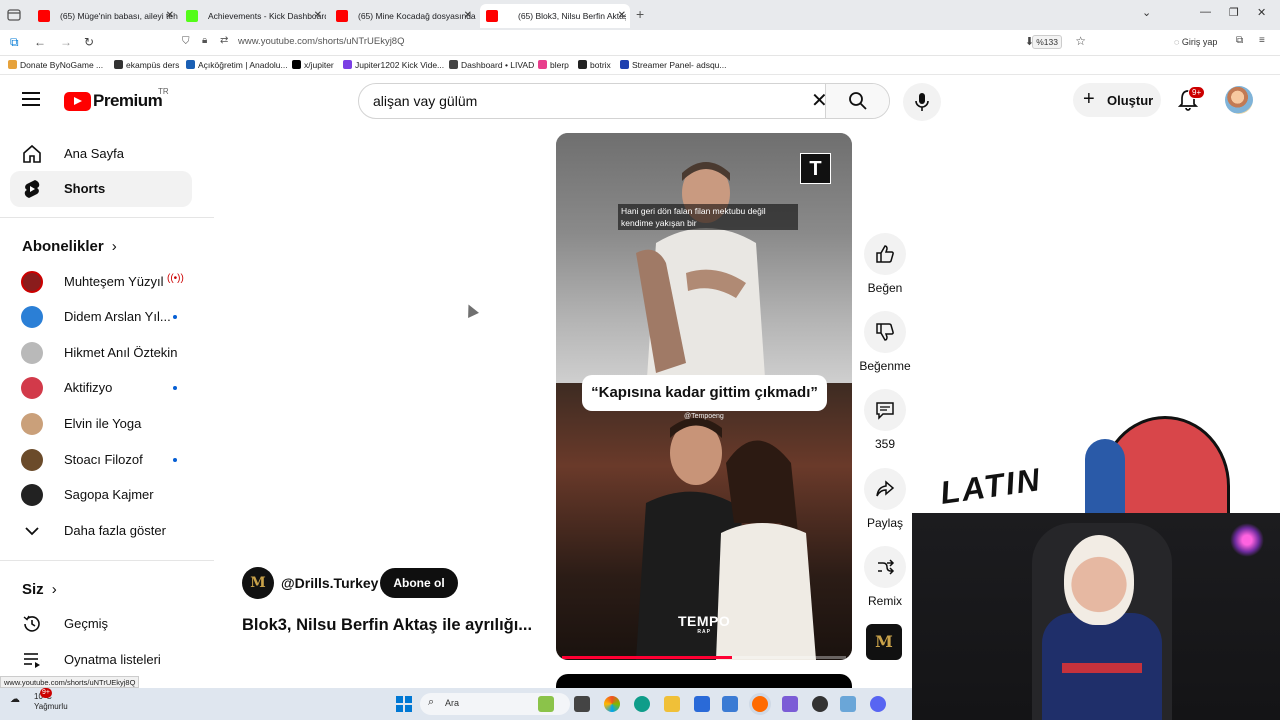 The height and width of the screenshot is (720, 1280). What do you see at coordinates (431, 702) in the screenshot?
I see `search-icon: ⌕` at bounding box center [431, 702].